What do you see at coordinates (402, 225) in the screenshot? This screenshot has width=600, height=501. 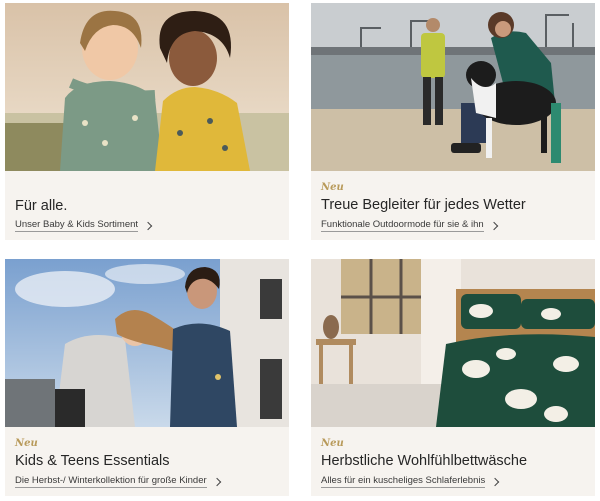 I see `card-link-label: Funktionale Outdoormode für sie & ihn` at bounding box center [402, 225].